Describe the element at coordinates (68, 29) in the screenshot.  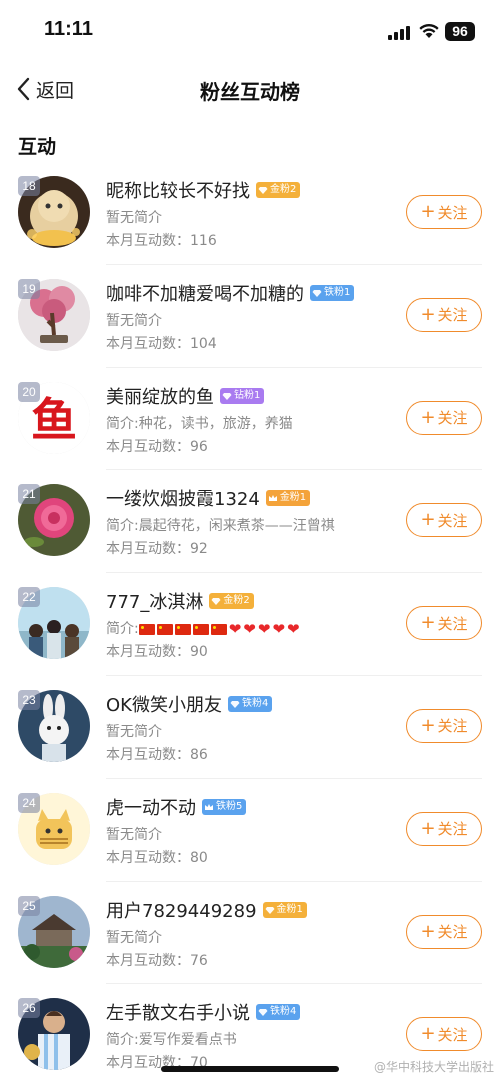
I see `status-time: 11:11` at that location.